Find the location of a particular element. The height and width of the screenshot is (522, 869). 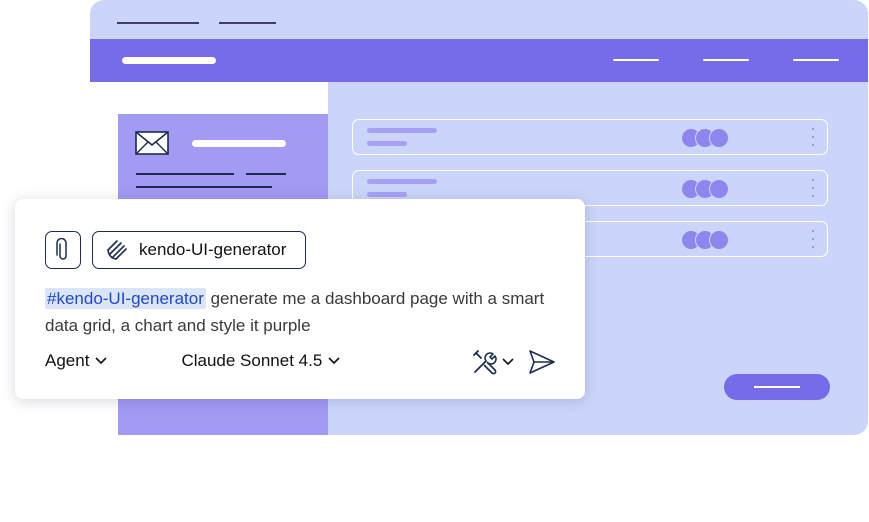

list-row is located at coordinates (590, 137).